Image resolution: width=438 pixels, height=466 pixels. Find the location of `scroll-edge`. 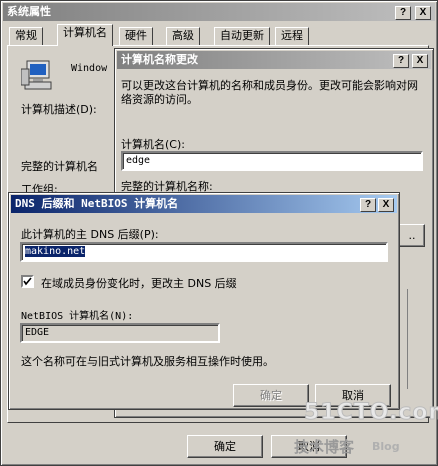

scroll-edge is located at coordinates (412, 339).